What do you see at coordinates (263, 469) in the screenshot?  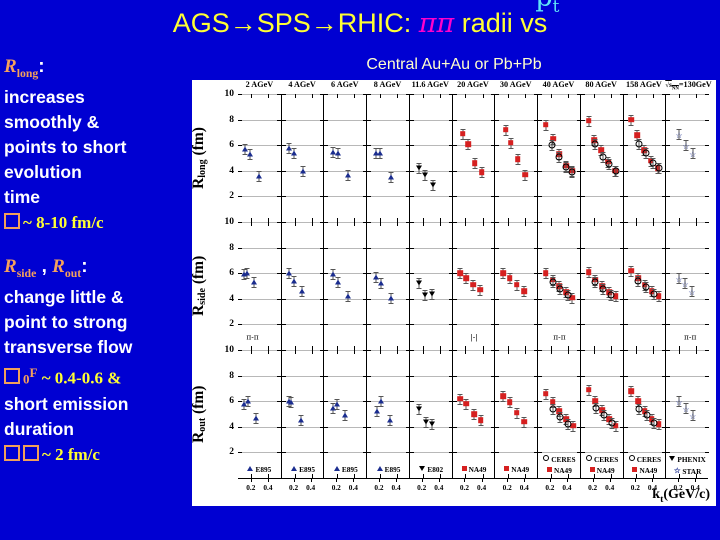 I see `legend-label: E895` at bounding box center [263, 469].